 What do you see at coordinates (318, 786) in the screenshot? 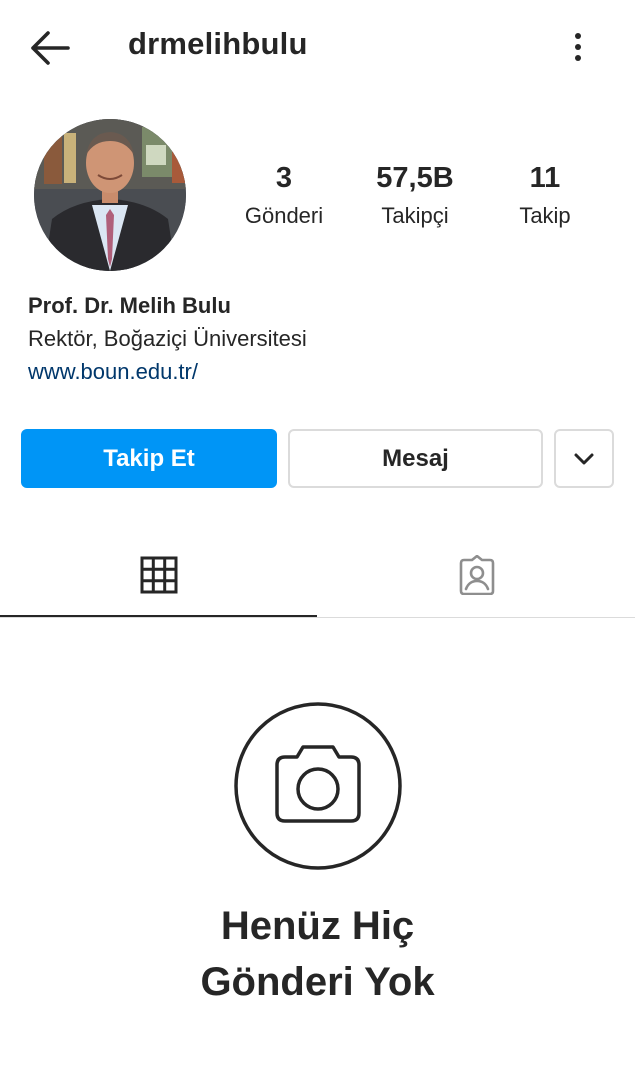
I see `camera-icon` at bounding box center [318, 786].